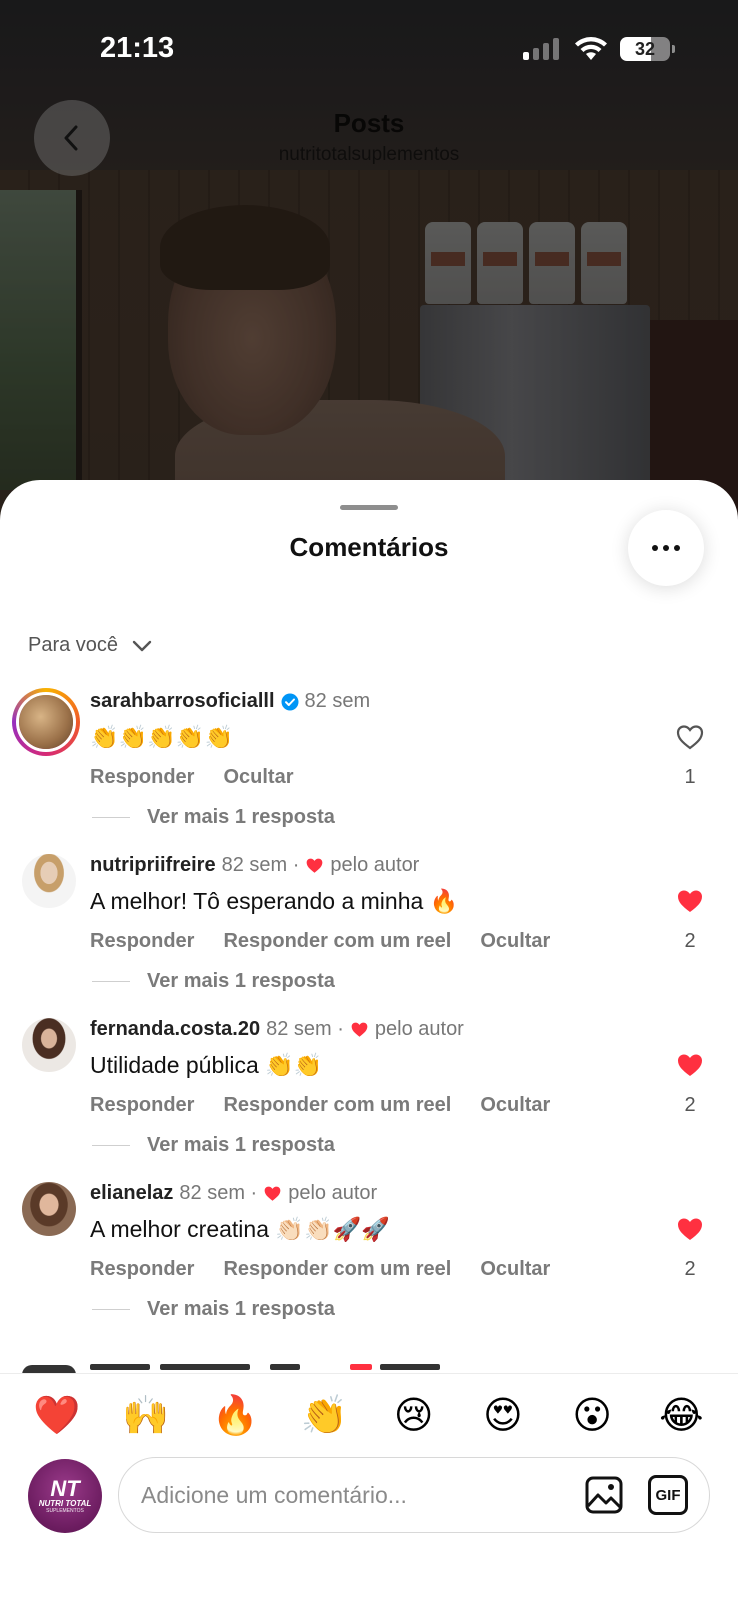 The height and width of the screenshot is (1600, 738). Describe the element at coordinates (690, 777) in the screenshot. I see `like-count: 1` at that location.